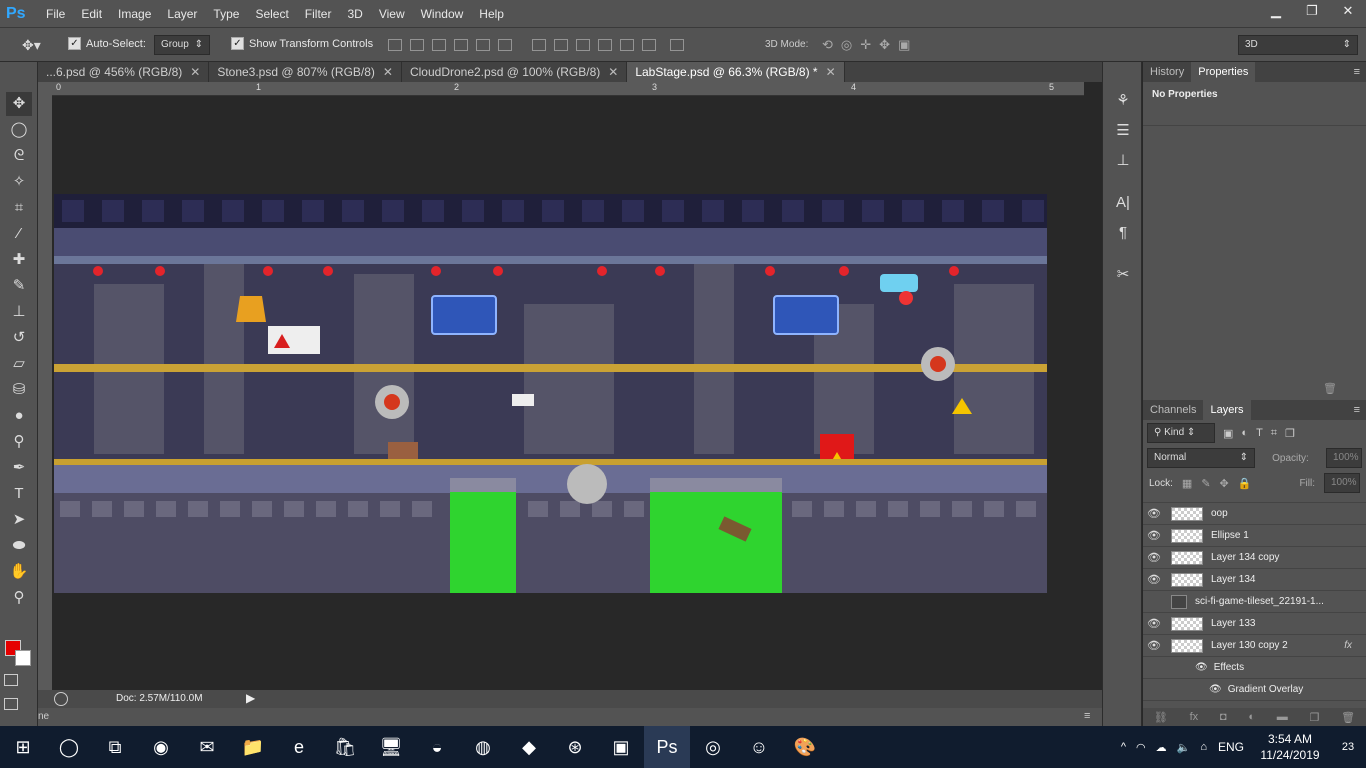 The width and height of the screenshot is (1366, 768). What do you see at coordinates (539, 45) in the screenshot?
I see `distribute-top-icon` at bounding box center [539, 45].